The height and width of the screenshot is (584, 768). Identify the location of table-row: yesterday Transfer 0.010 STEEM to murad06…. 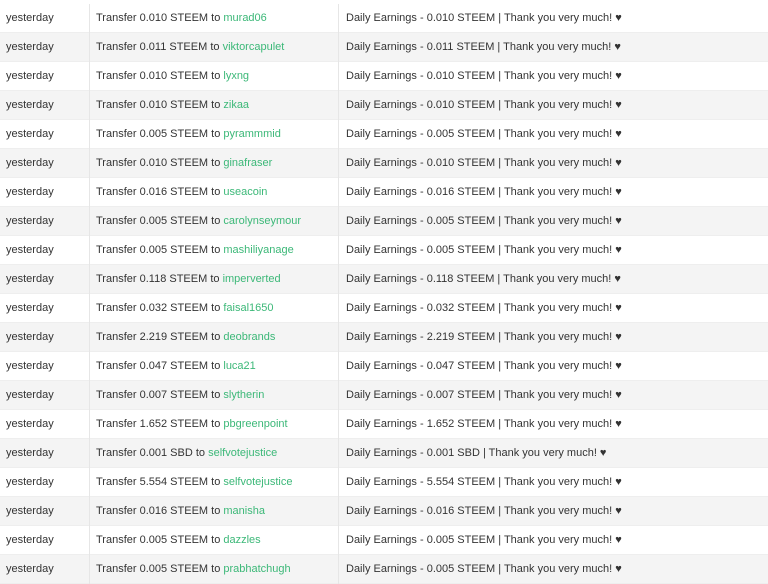
(384, 18).